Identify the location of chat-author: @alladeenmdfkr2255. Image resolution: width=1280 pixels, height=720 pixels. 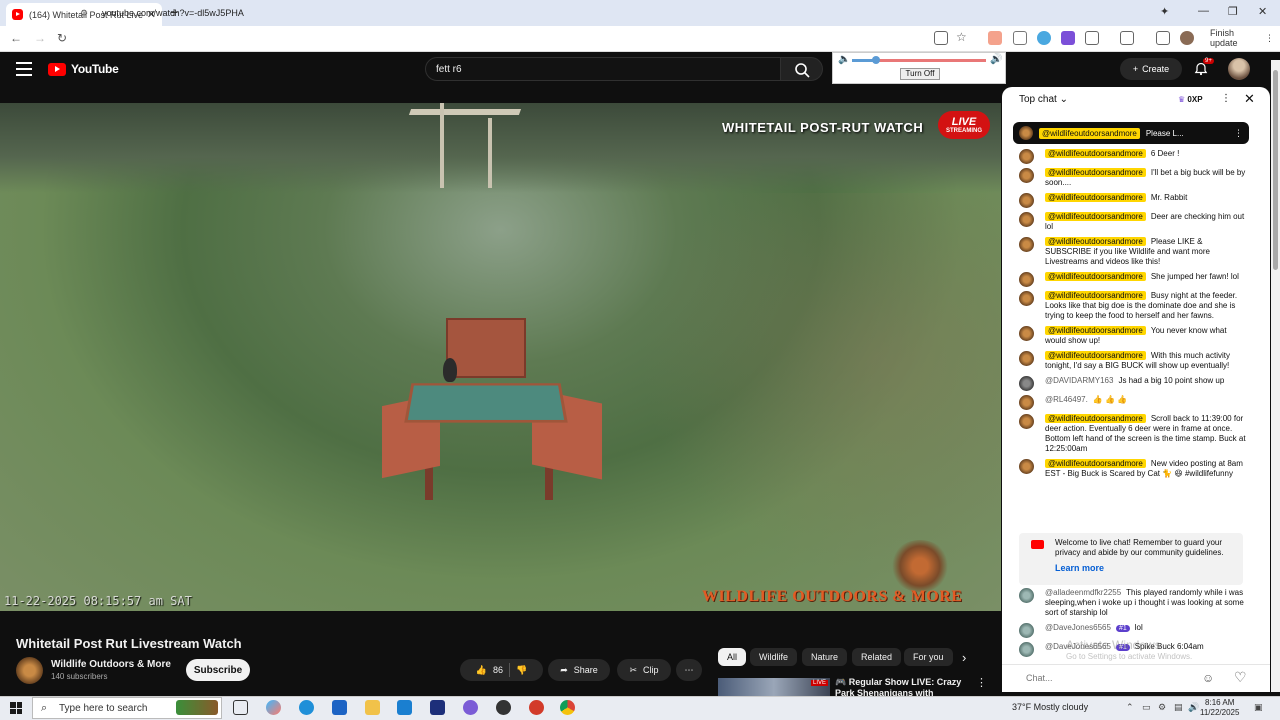
(1083, 592).